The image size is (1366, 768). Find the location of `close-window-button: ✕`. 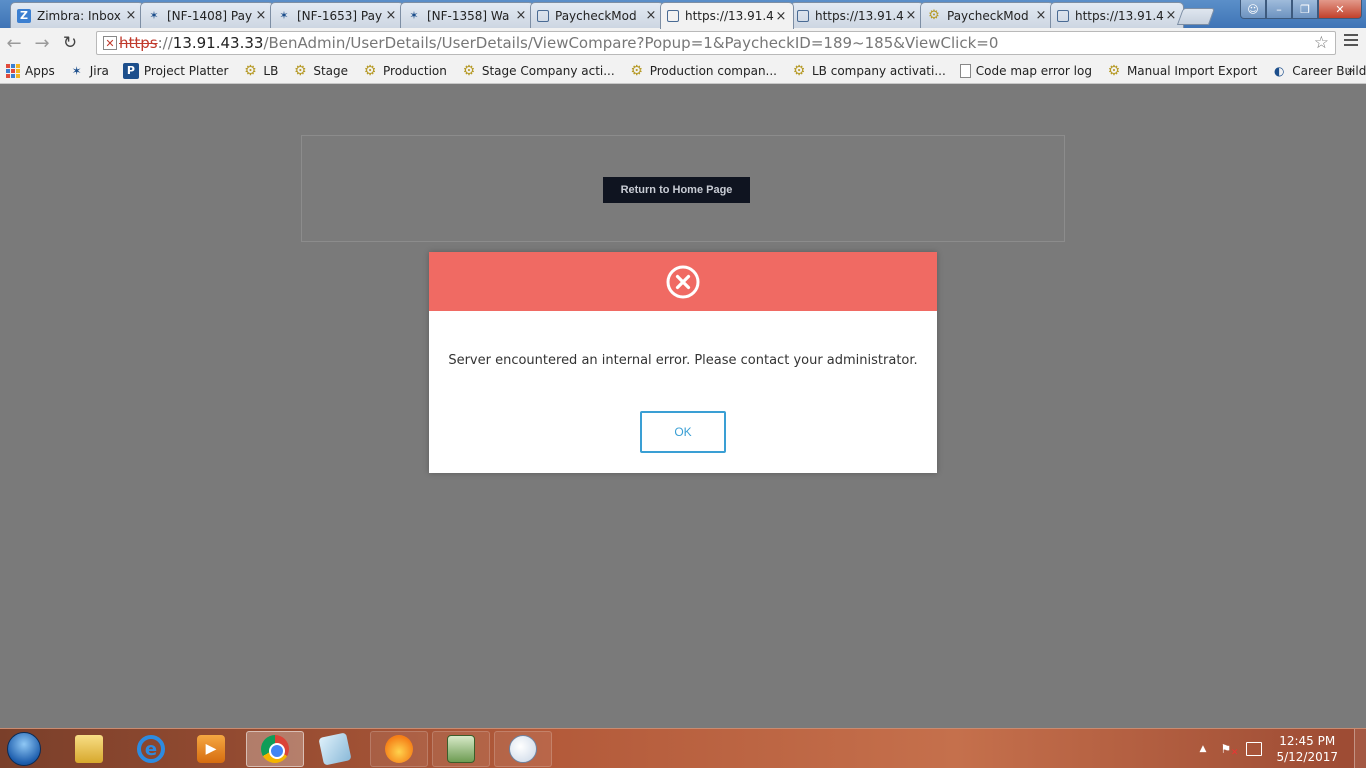

close-window-button: ✕ is located at coordinates (1340, 9).